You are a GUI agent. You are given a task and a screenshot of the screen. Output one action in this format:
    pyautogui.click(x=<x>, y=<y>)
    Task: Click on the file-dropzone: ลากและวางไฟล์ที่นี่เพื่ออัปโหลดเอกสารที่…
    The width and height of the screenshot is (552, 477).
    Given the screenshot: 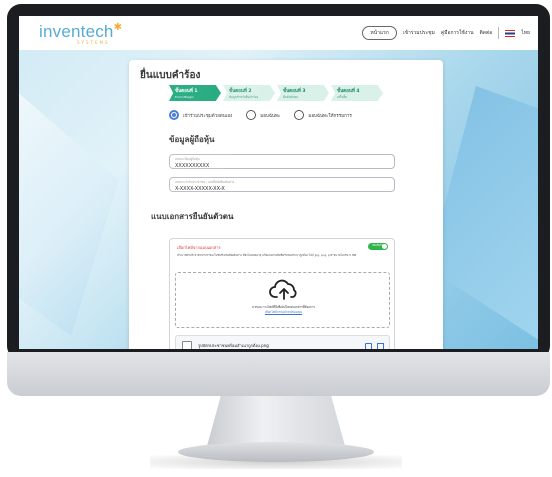 What is the action you would take?
    pyautogui.click(x=282, y=300)
    